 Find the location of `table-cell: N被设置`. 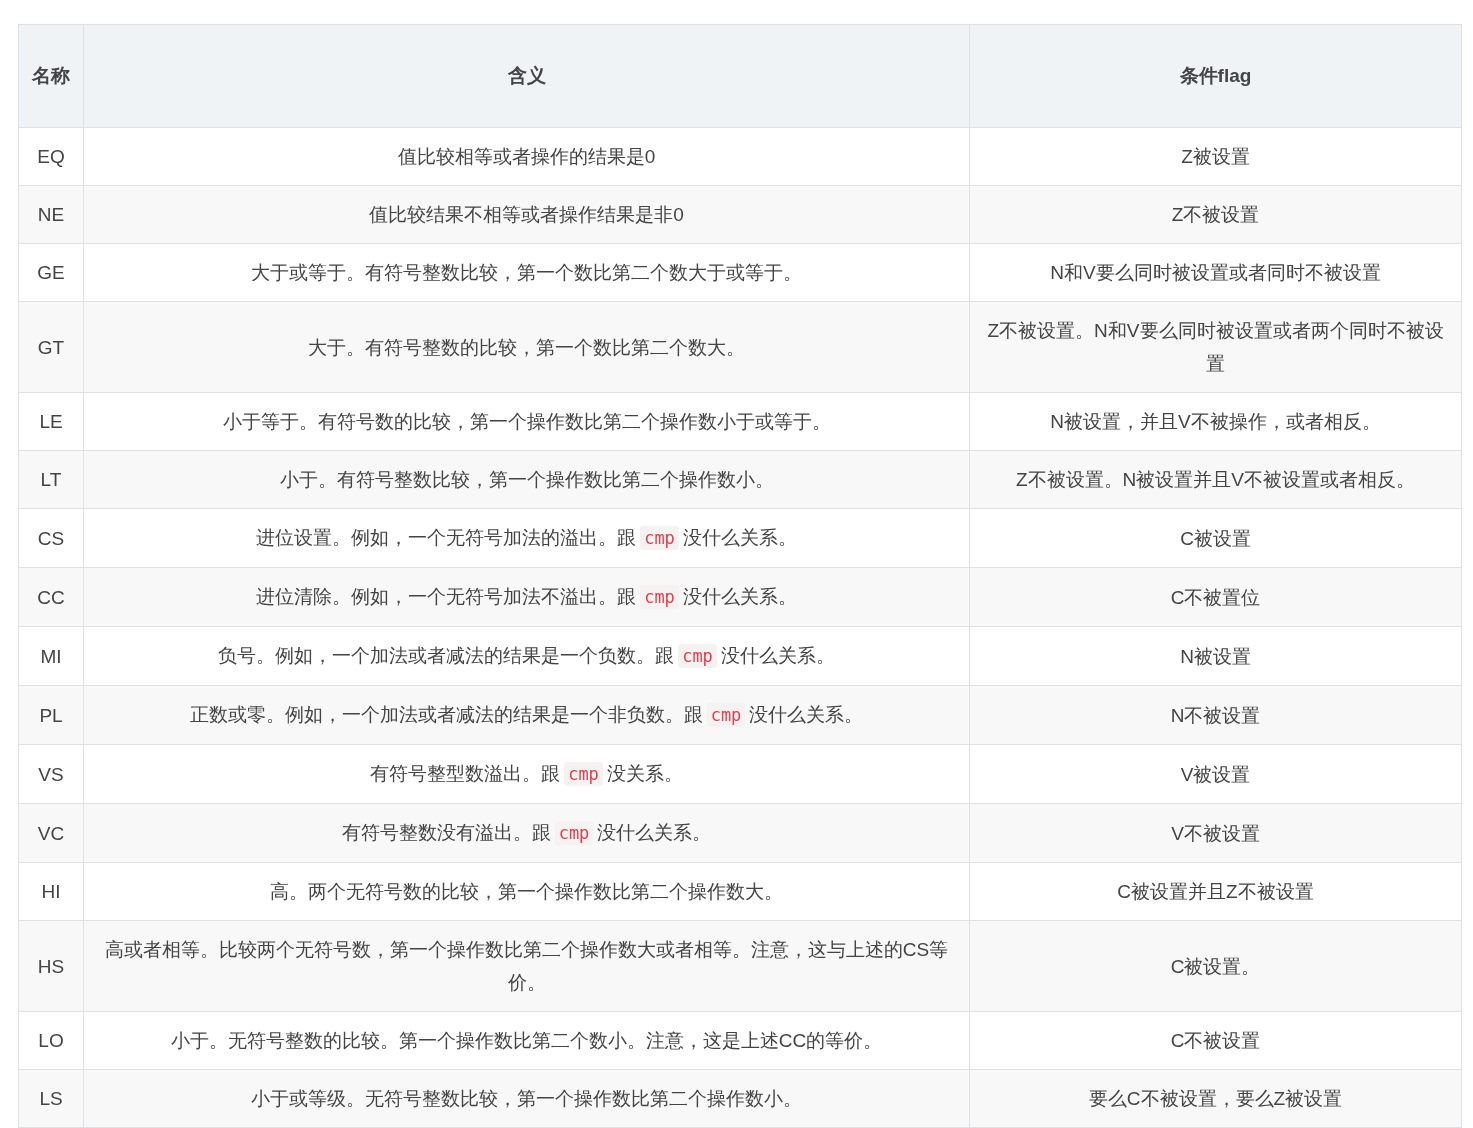

table-cell: N被设置 is located at coordinates (1215, 656).